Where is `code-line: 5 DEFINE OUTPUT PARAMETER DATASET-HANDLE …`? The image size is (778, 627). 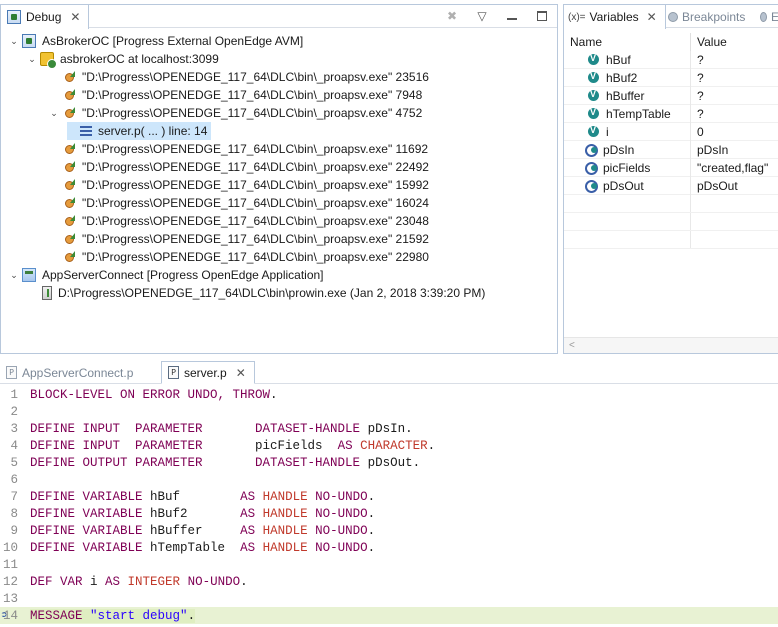
code-line: 5 DEFINE OUTPUT PARAMETER DATASET-HANDLE … is located at coordinates (389, 462).